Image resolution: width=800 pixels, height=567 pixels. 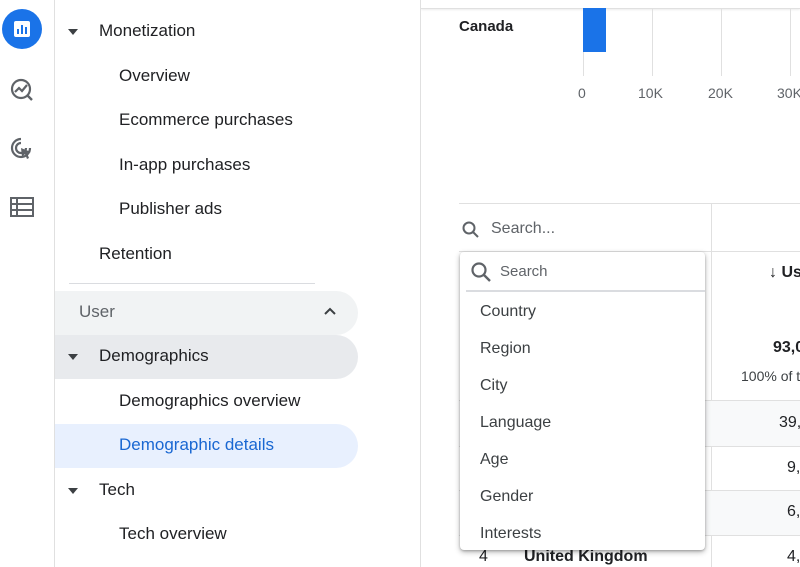 I want to click on nav-tech: Tech, so click(x=117, y=490).